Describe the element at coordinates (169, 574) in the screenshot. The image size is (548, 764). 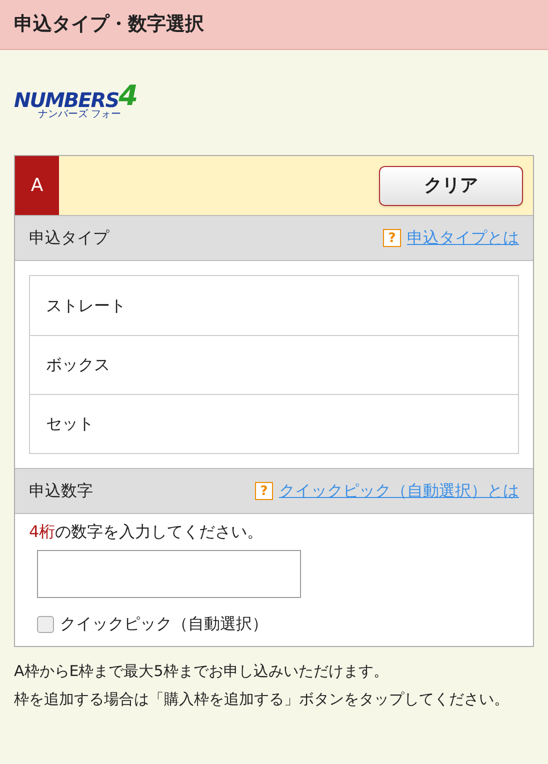
I see `number-input` at that location.